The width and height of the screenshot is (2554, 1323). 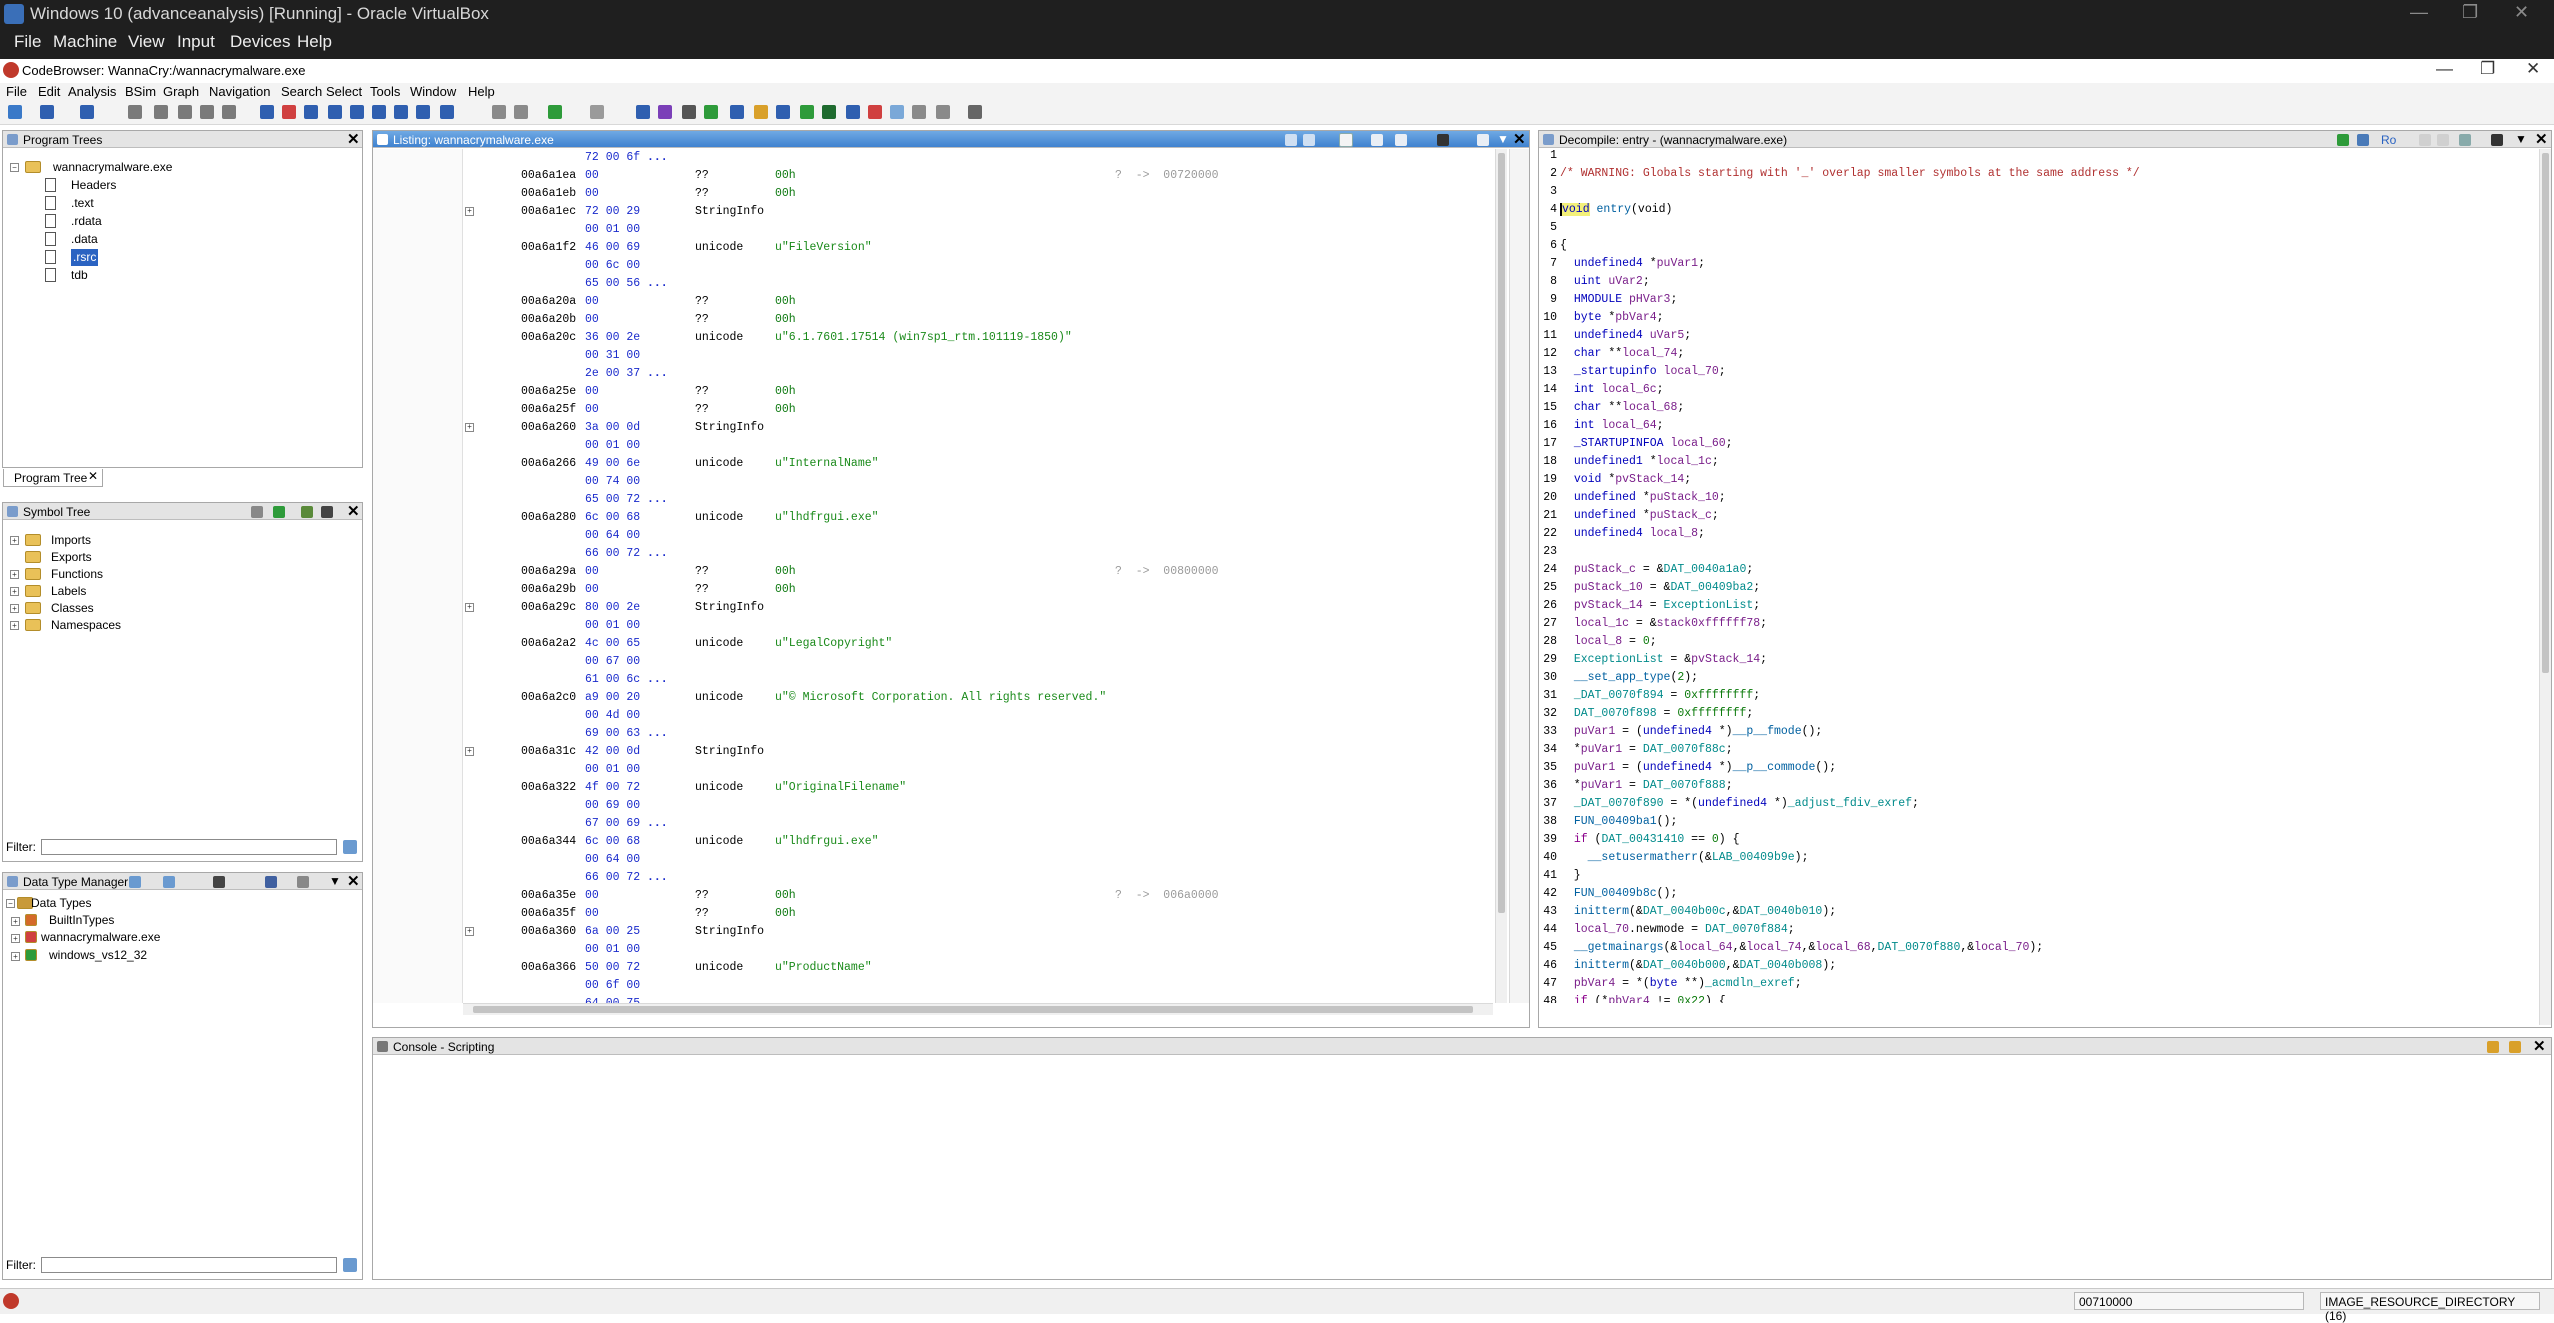 I want to click on decompiler-readonly-label: Ro, so click(x=2388, y=140).